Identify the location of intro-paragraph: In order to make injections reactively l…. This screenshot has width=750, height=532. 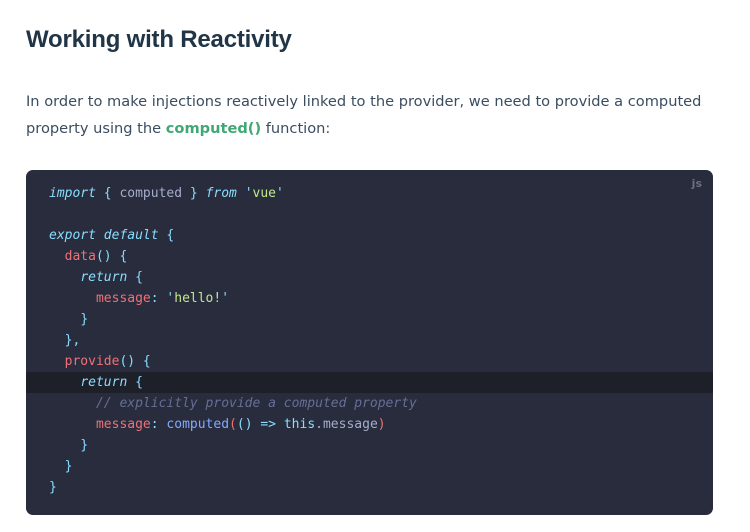
(371, 115).